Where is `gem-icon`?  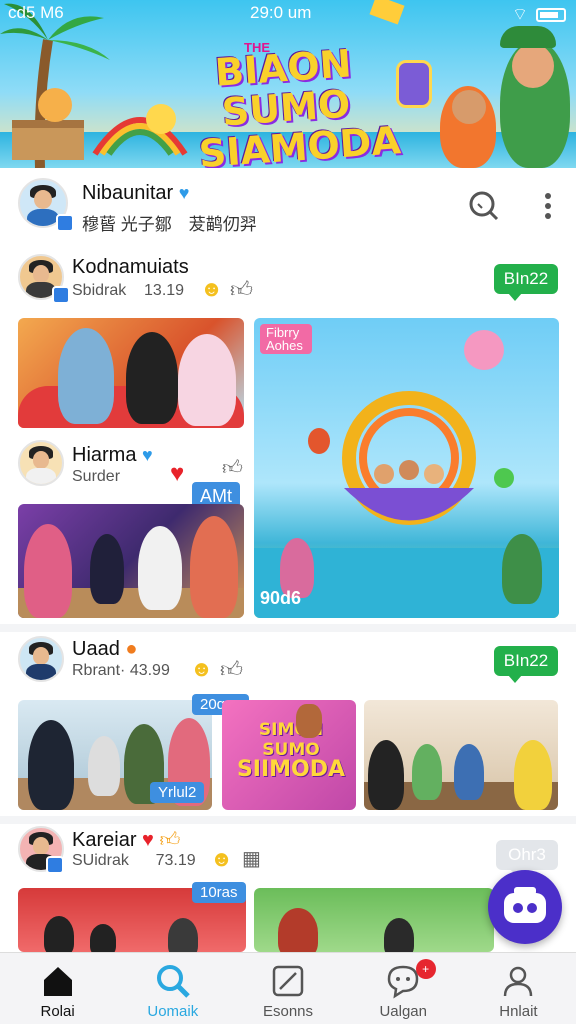 gem-icon is located at coordinates (504, 478).